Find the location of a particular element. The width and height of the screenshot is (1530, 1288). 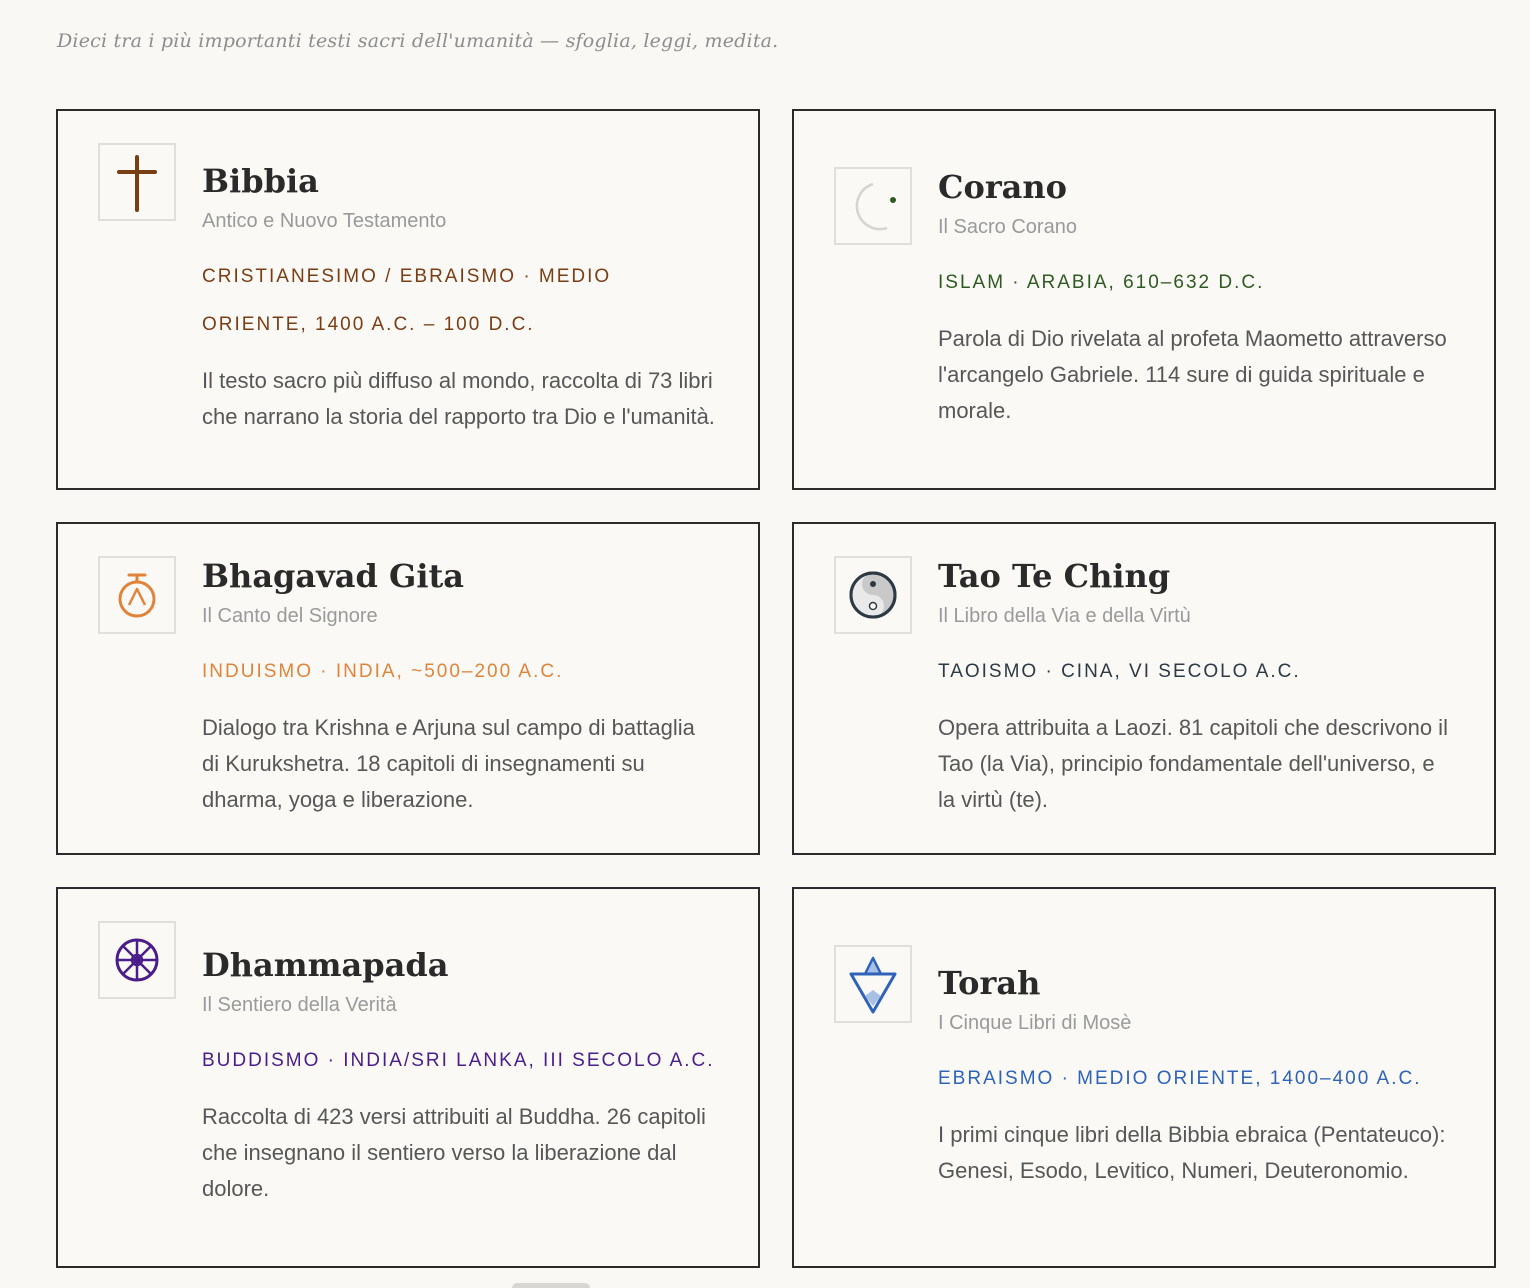

book-subtitle: Il Canto del Signore is located at coordinates (290, 615).